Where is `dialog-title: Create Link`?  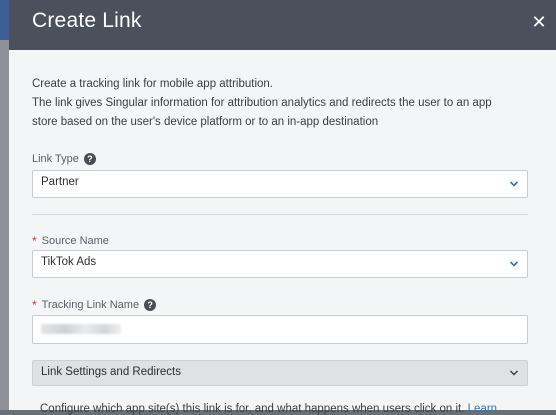
dialog-title: Create Link is located at coordinates (87, 20).